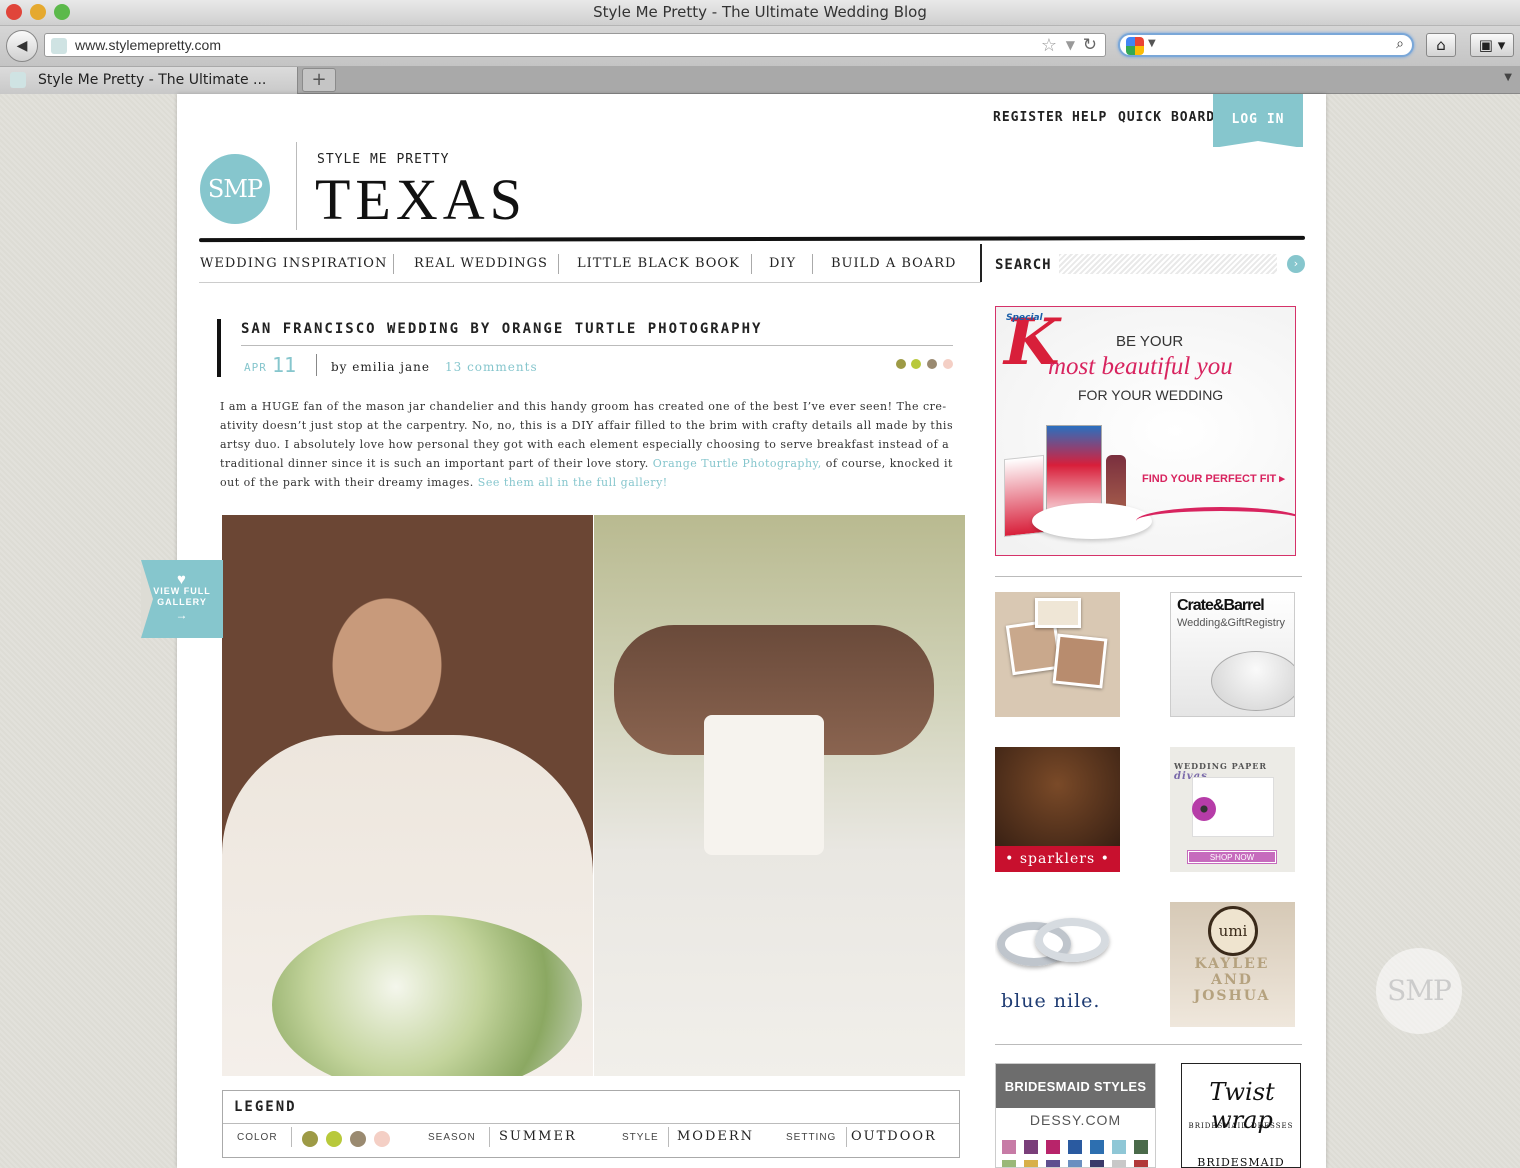 The height and width of the screenshot is (1168, 1520). Describe the element at coordinates (1492, 45) in the screenshot. I see `bookmarks-button: ▣ ▾` at that location.